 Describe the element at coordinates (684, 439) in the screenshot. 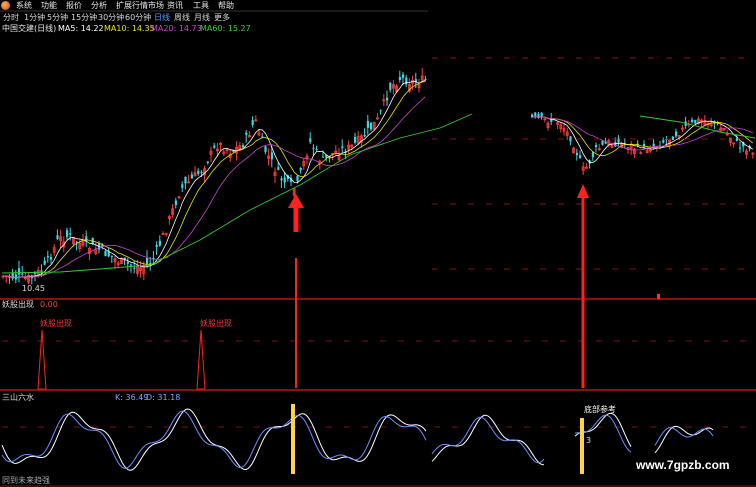

I see `k-line-far` at that location.